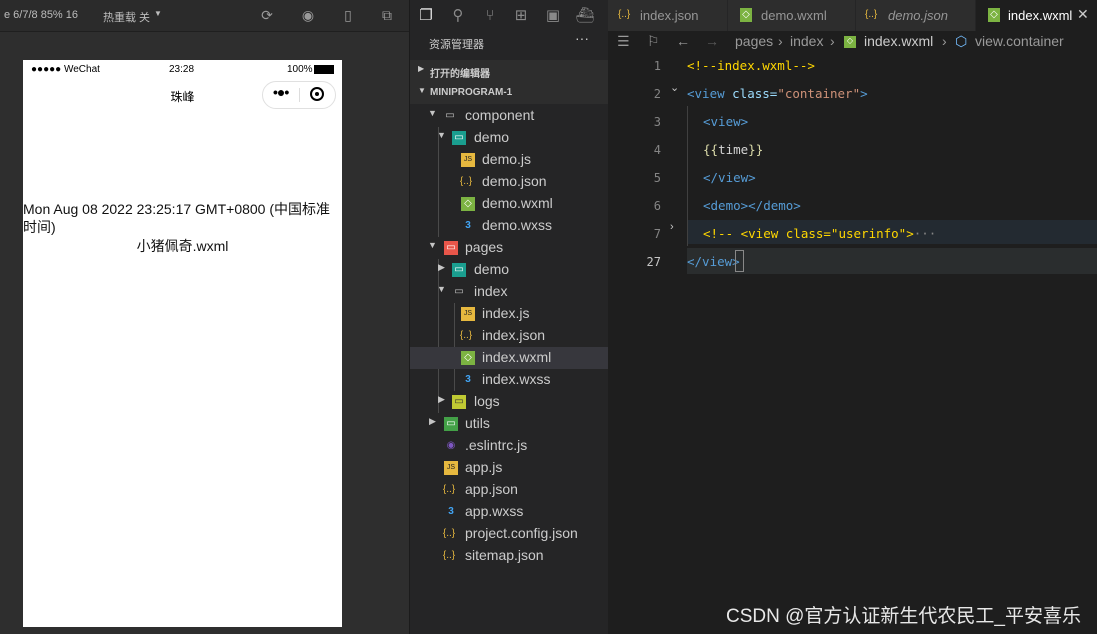 The width and height of the screenshot is (1097, 634). I want to click on tree-item-index-json: {..} index.json, so click(509, 336).